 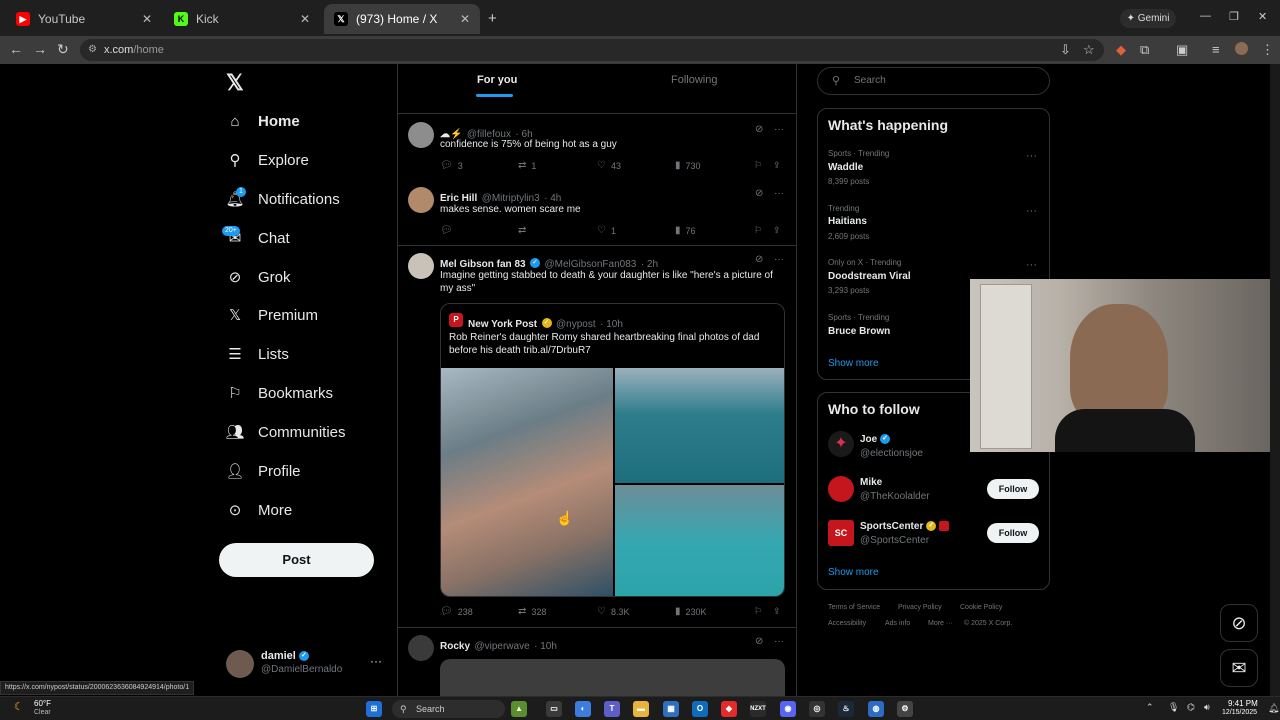 I want to click on task-view-icon: ▭, so click(x=554, y=709).